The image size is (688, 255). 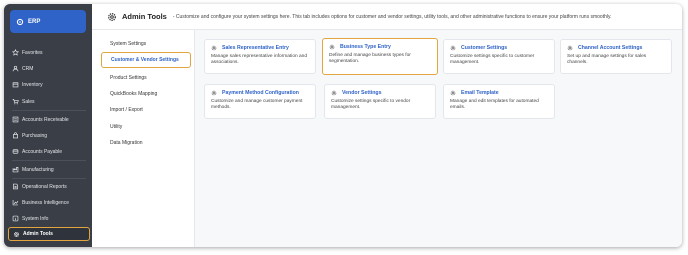 I want to click on card-title: Vendor Settings, so click(x=362, y=93).